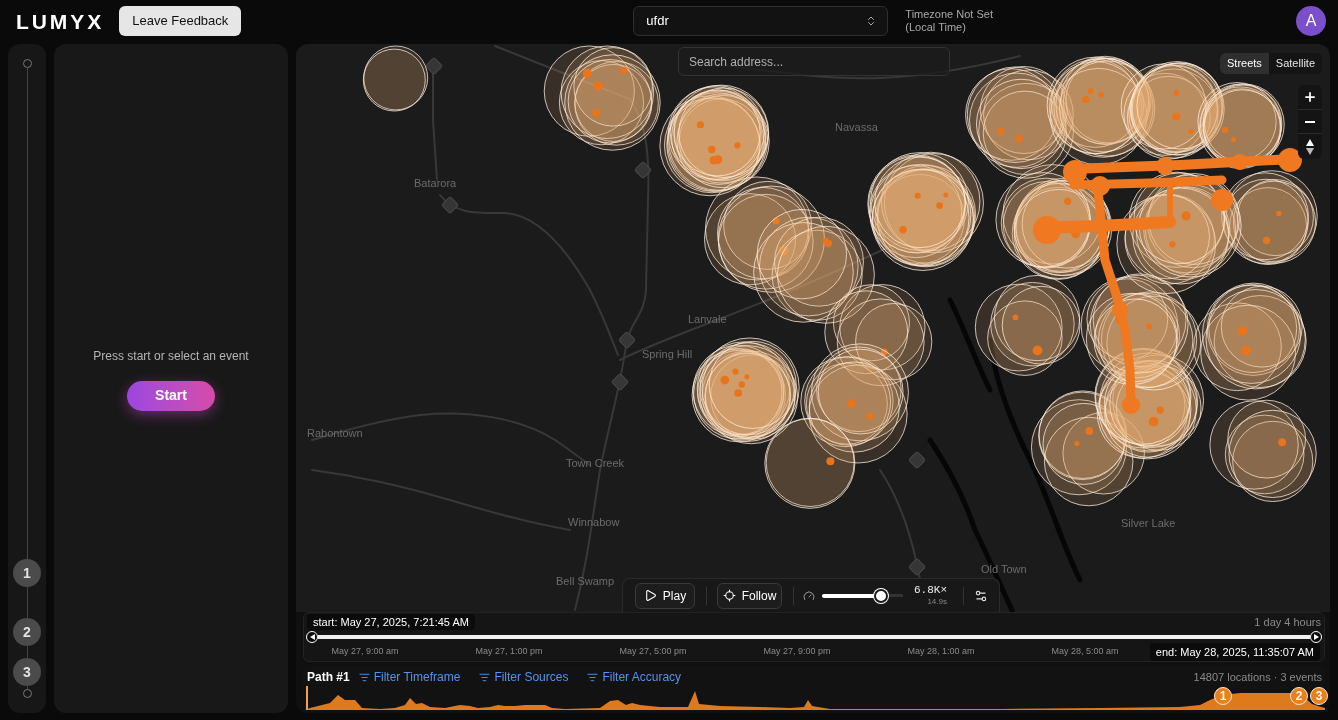 This screenshot has width=1338, height=720. What do you see at coordinates (809, 595) in the screenshot?
I see `gauge-icon` at bounding box center [809, 595].